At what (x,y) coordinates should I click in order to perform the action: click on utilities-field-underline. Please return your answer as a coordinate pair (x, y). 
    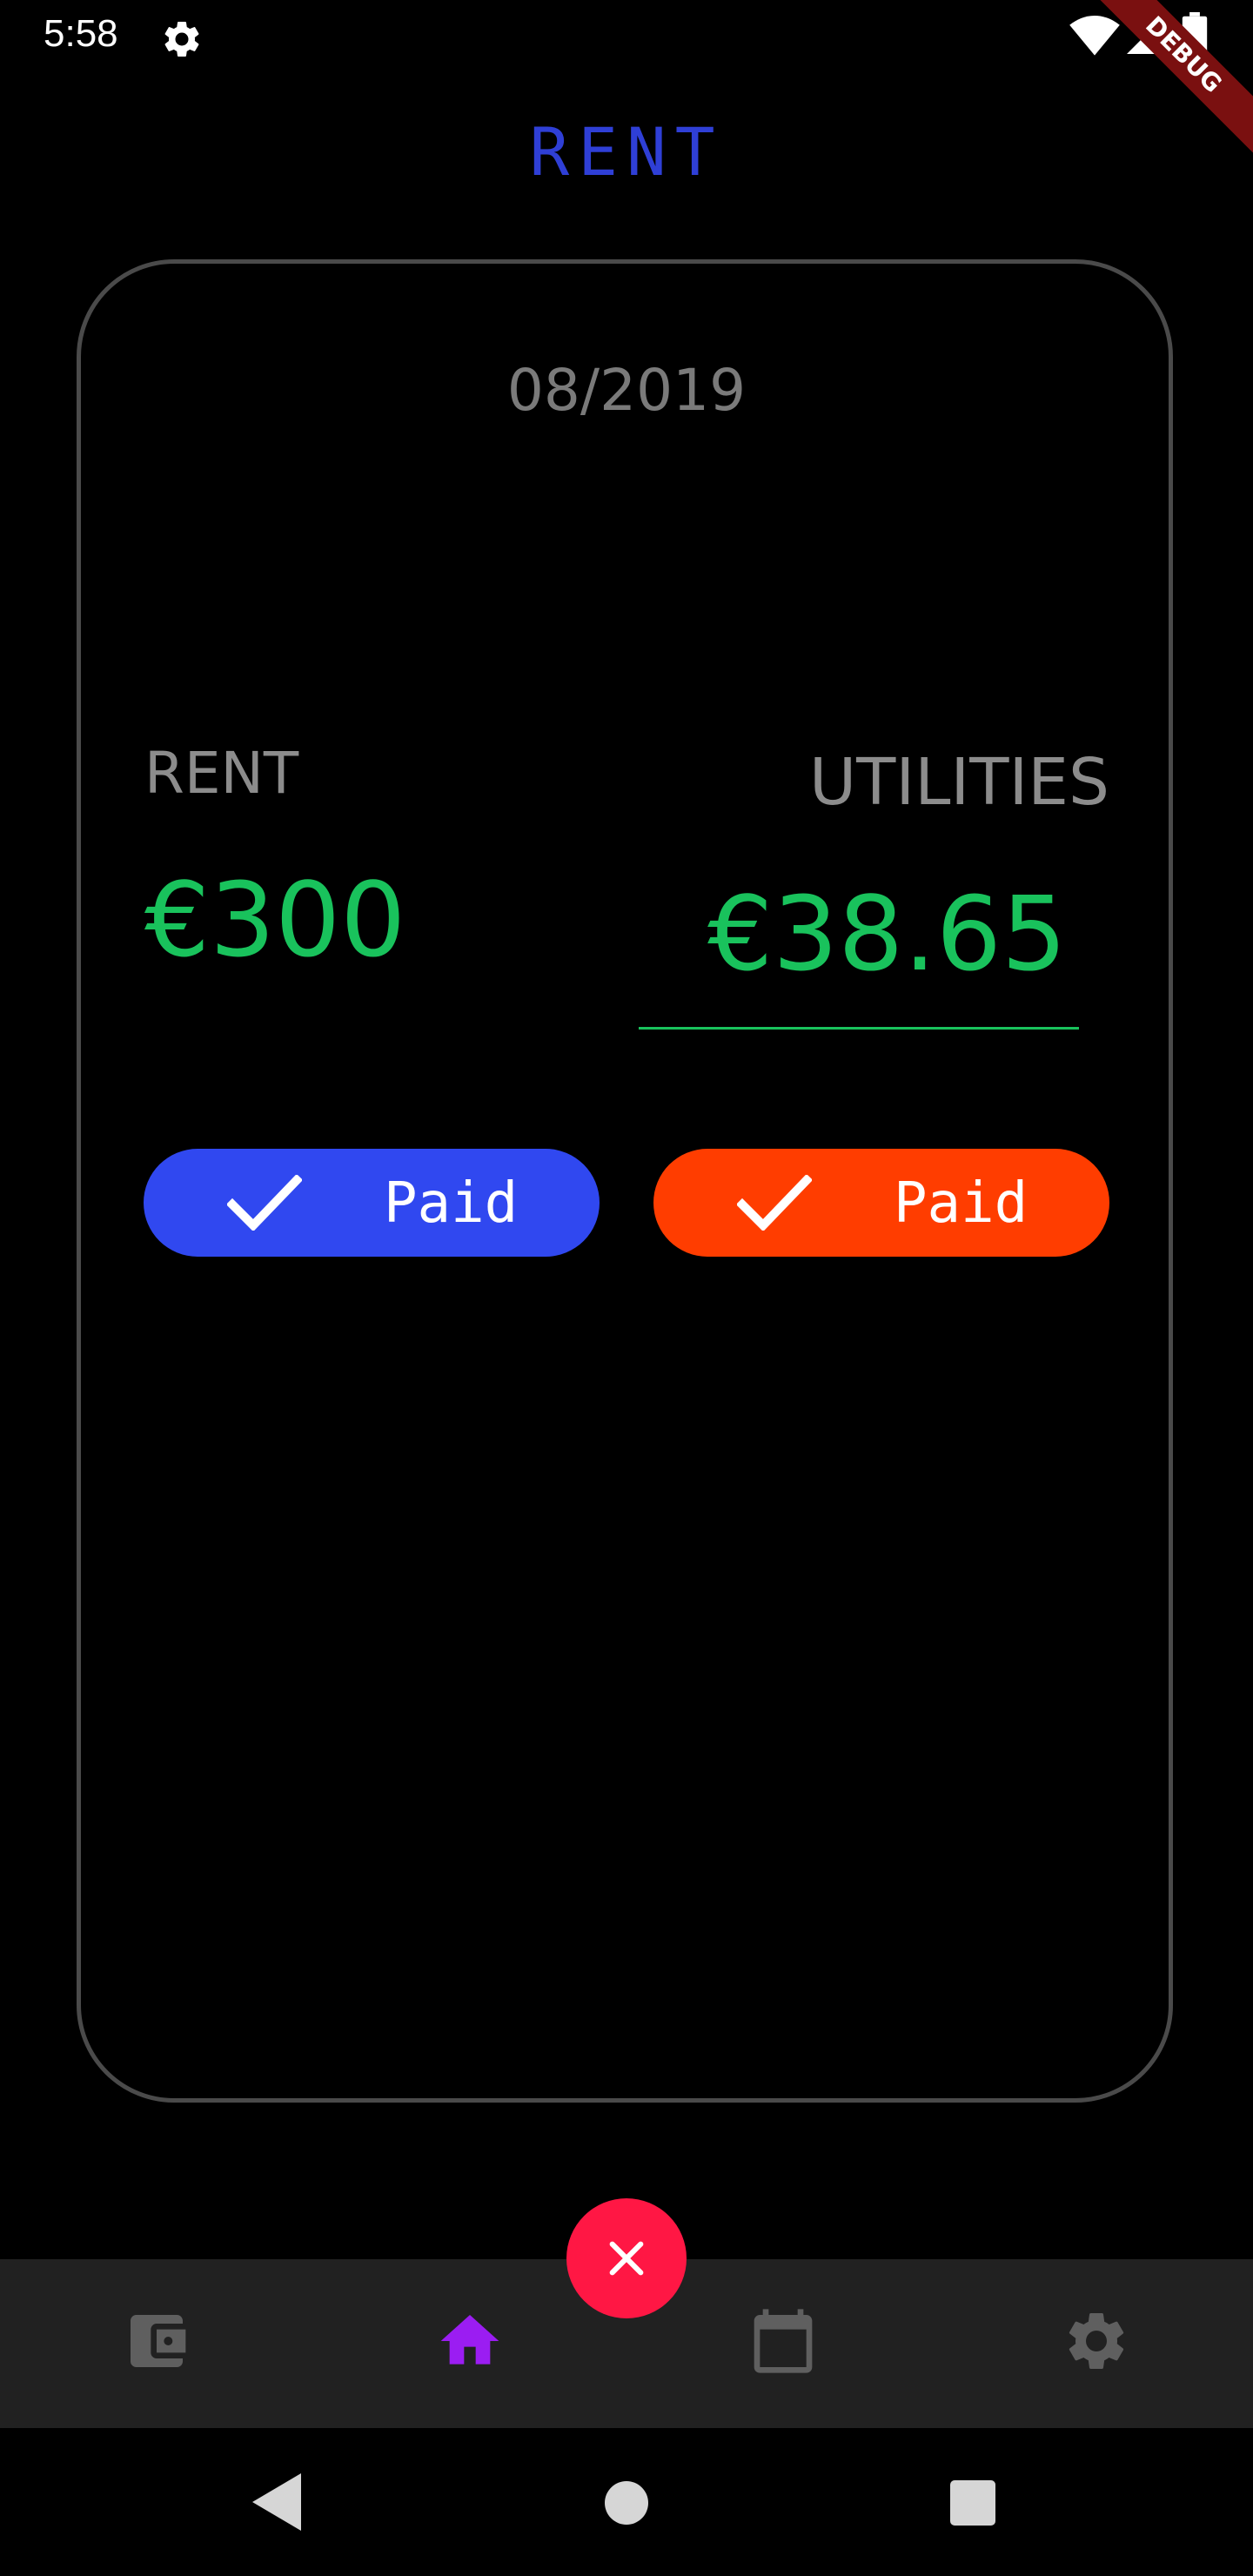
    Looking at the image, I should click on (859, 1028).